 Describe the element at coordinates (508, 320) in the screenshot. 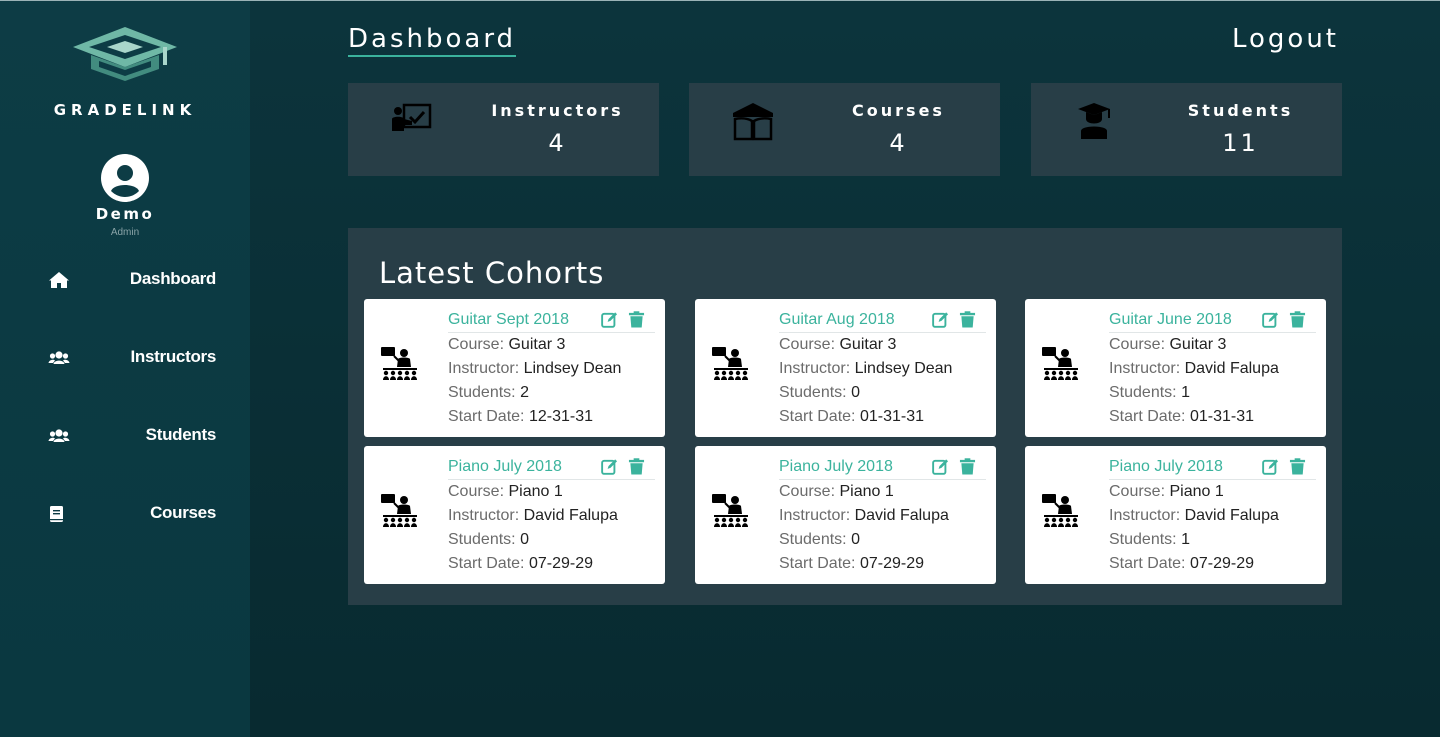

I see `cohort-title-link: Guitar Sept 2018` at that location.